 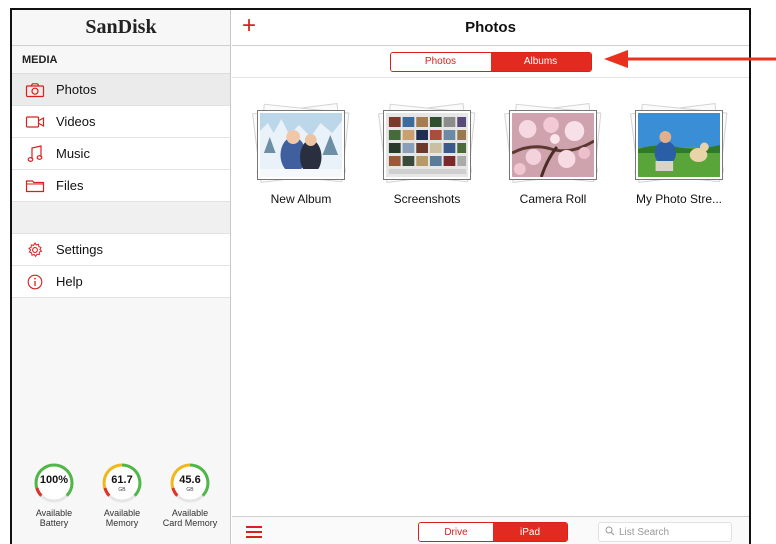 I want to click on sidebar-item-label: Videos, so click(x=76, y=121).